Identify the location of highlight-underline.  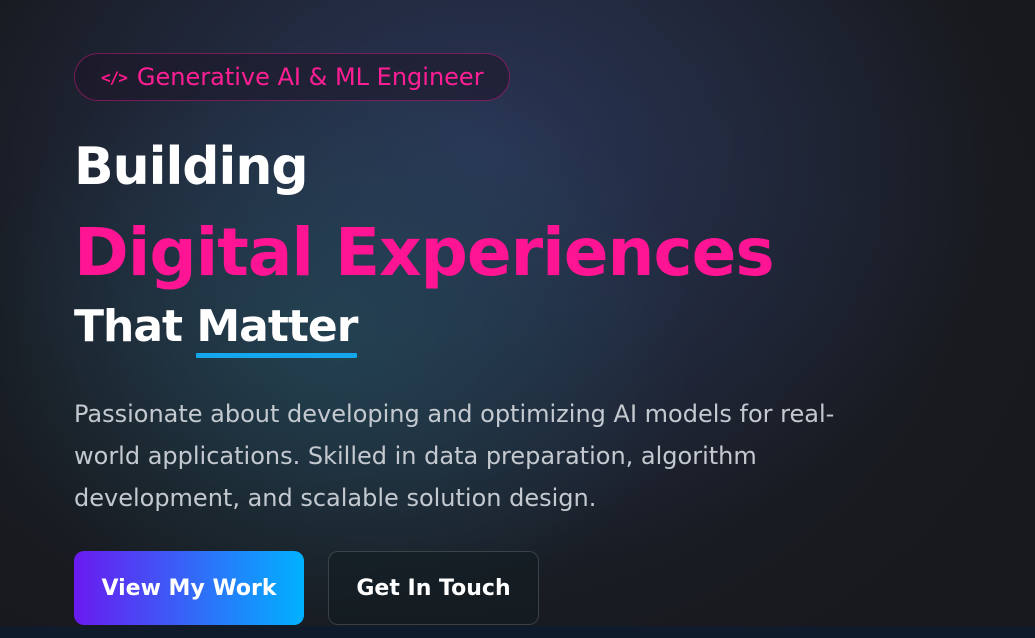
(277, 355).